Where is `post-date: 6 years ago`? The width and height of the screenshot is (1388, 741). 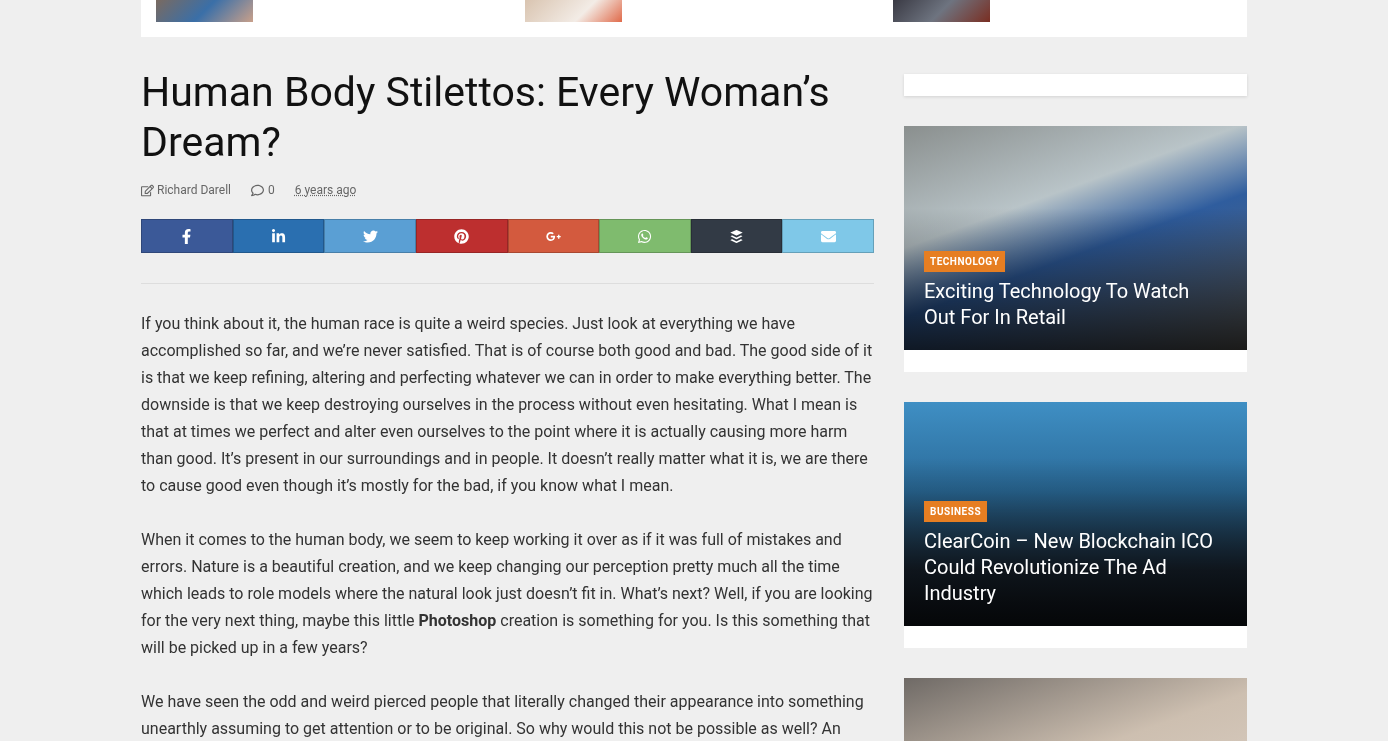
post-date: 6 years ago is located at coordinates (325, 190).